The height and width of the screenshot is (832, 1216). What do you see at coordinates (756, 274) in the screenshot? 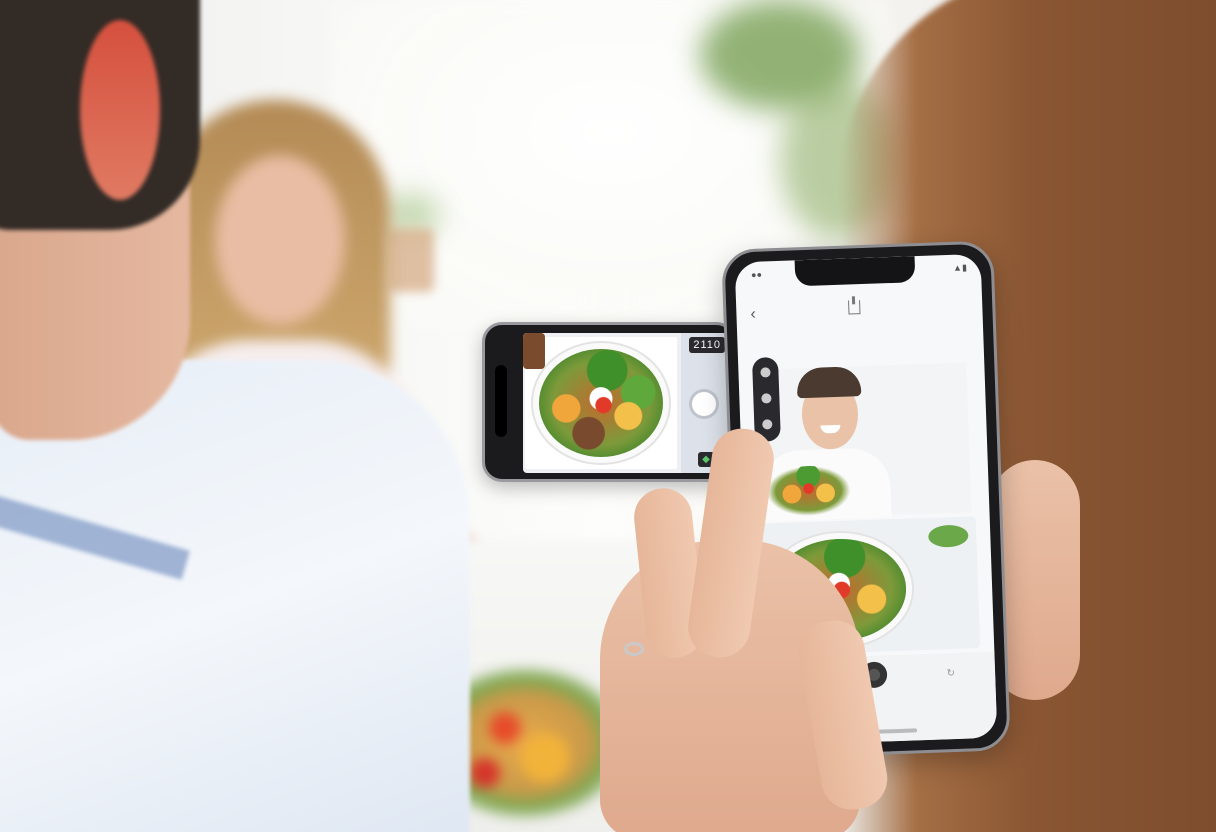
I see `status-bar-left: ●●` at bounding box center [756, 274].